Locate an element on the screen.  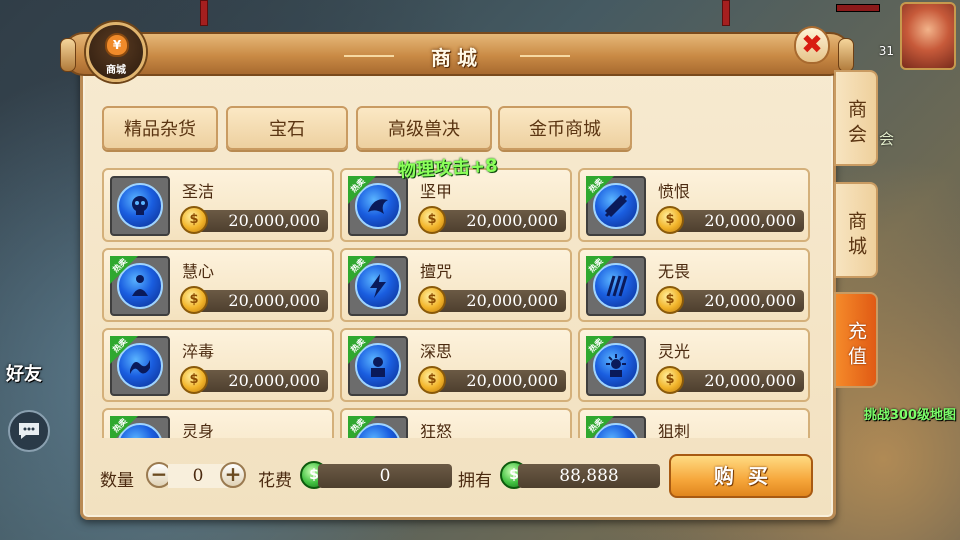
category-tab-gems: 宝石 is located at coordinates (287, 128).